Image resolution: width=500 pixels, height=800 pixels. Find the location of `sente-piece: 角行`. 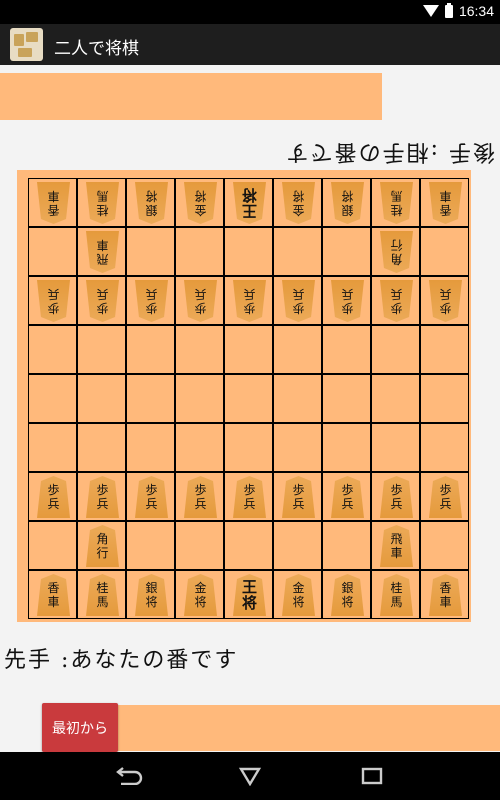

sente-piece: 角行 is located at coordinates (102, 546).